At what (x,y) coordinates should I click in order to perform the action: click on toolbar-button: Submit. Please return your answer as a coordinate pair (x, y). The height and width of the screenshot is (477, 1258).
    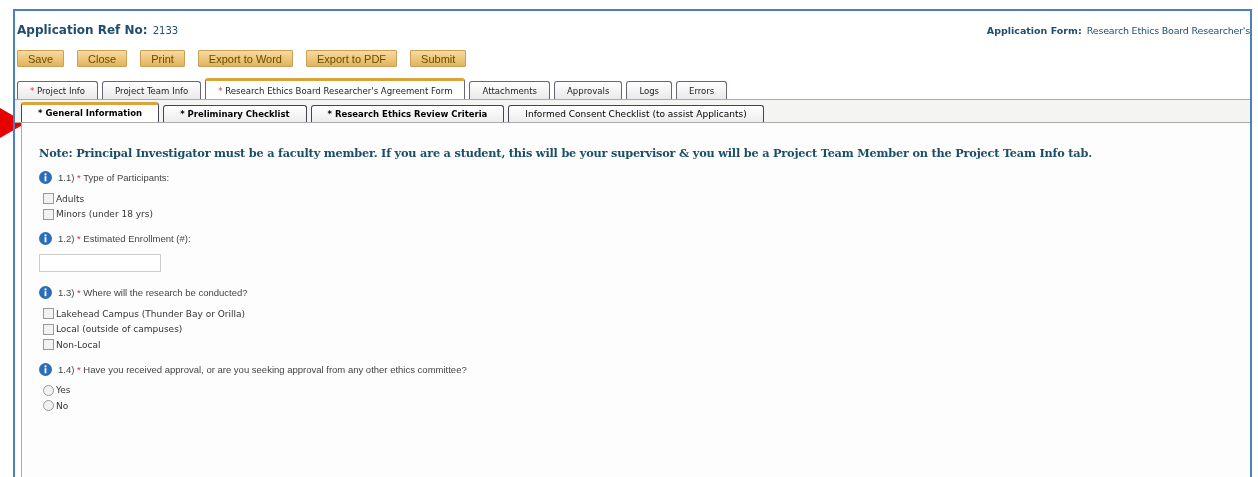
    Looking at the image, I should click on (438, 58).